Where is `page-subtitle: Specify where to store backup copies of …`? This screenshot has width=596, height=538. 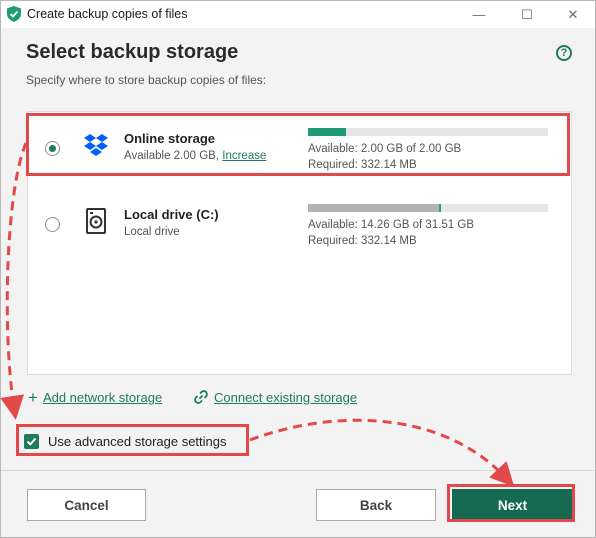
page-subtitle: Specify where to store backup copies of … is located at coordinates (146, 80).